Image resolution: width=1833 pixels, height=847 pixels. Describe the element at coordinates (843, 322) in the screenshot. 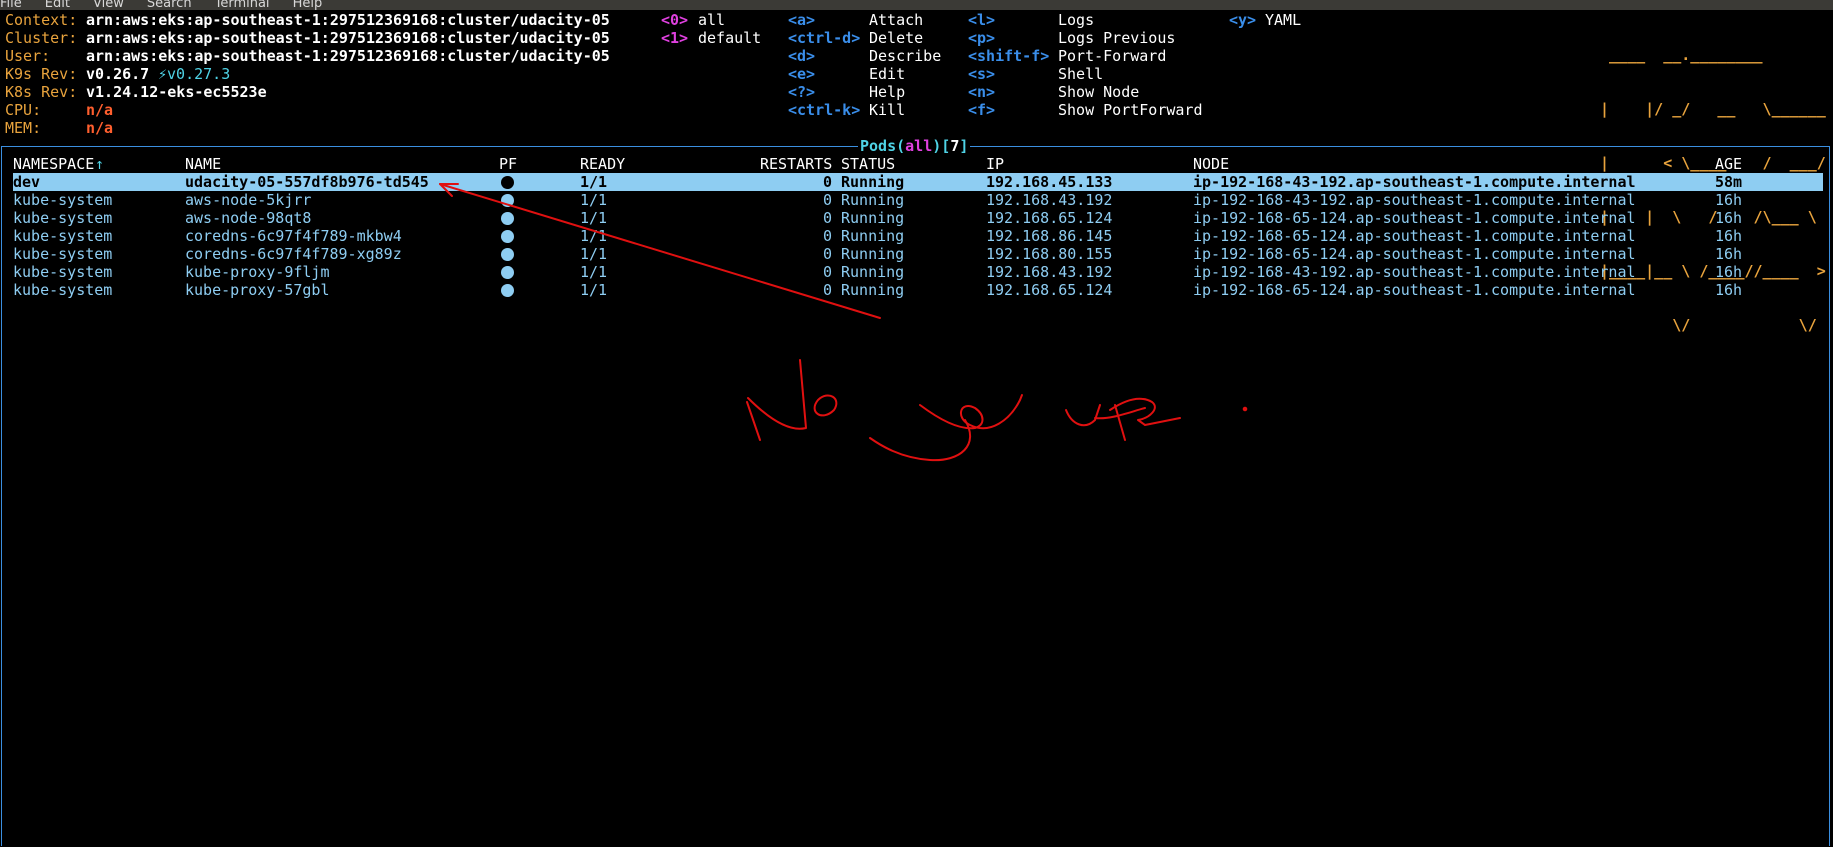

I see `handwritten-annotation` at that location.